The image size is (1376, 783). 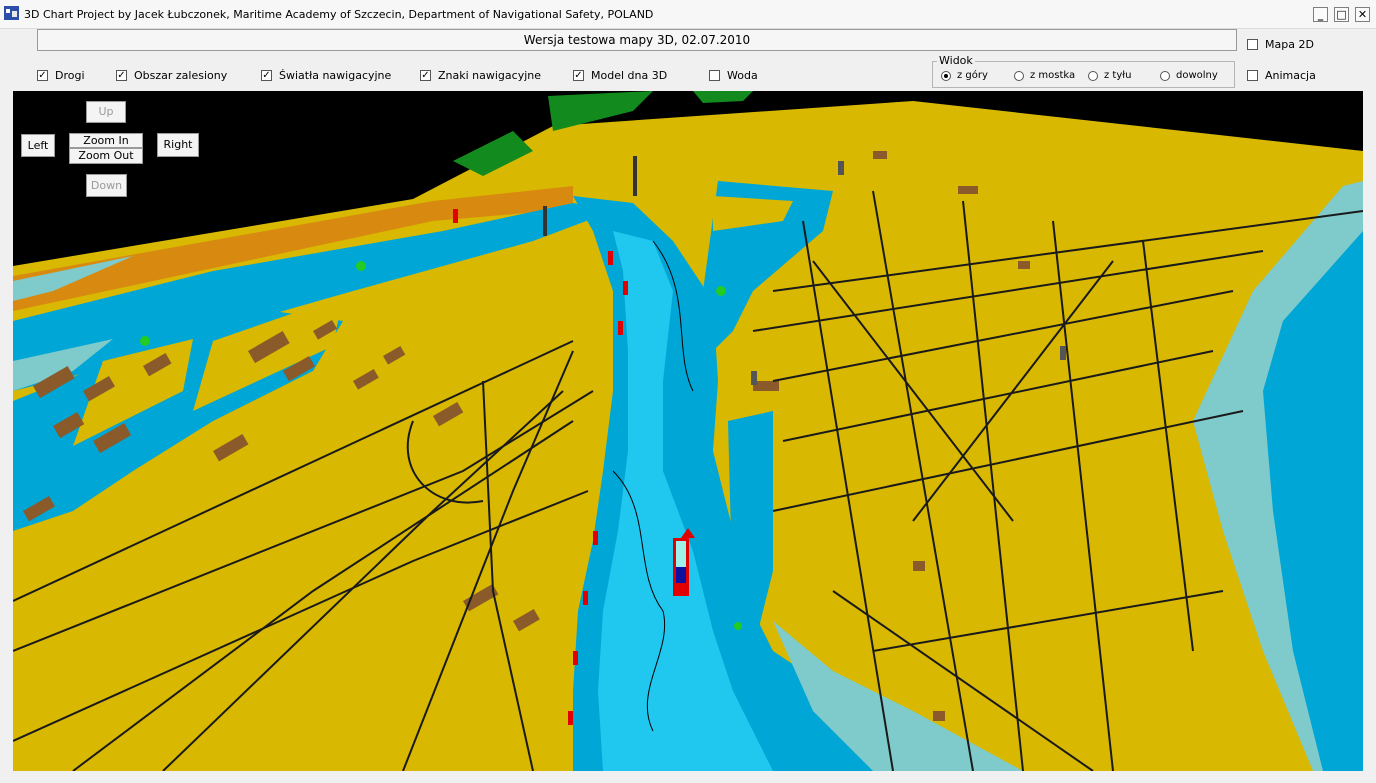 What do you see at coordinates (956, 60) in the screenshot?
I see `view-group-legend: Widok` at bounding box center [956, 60].